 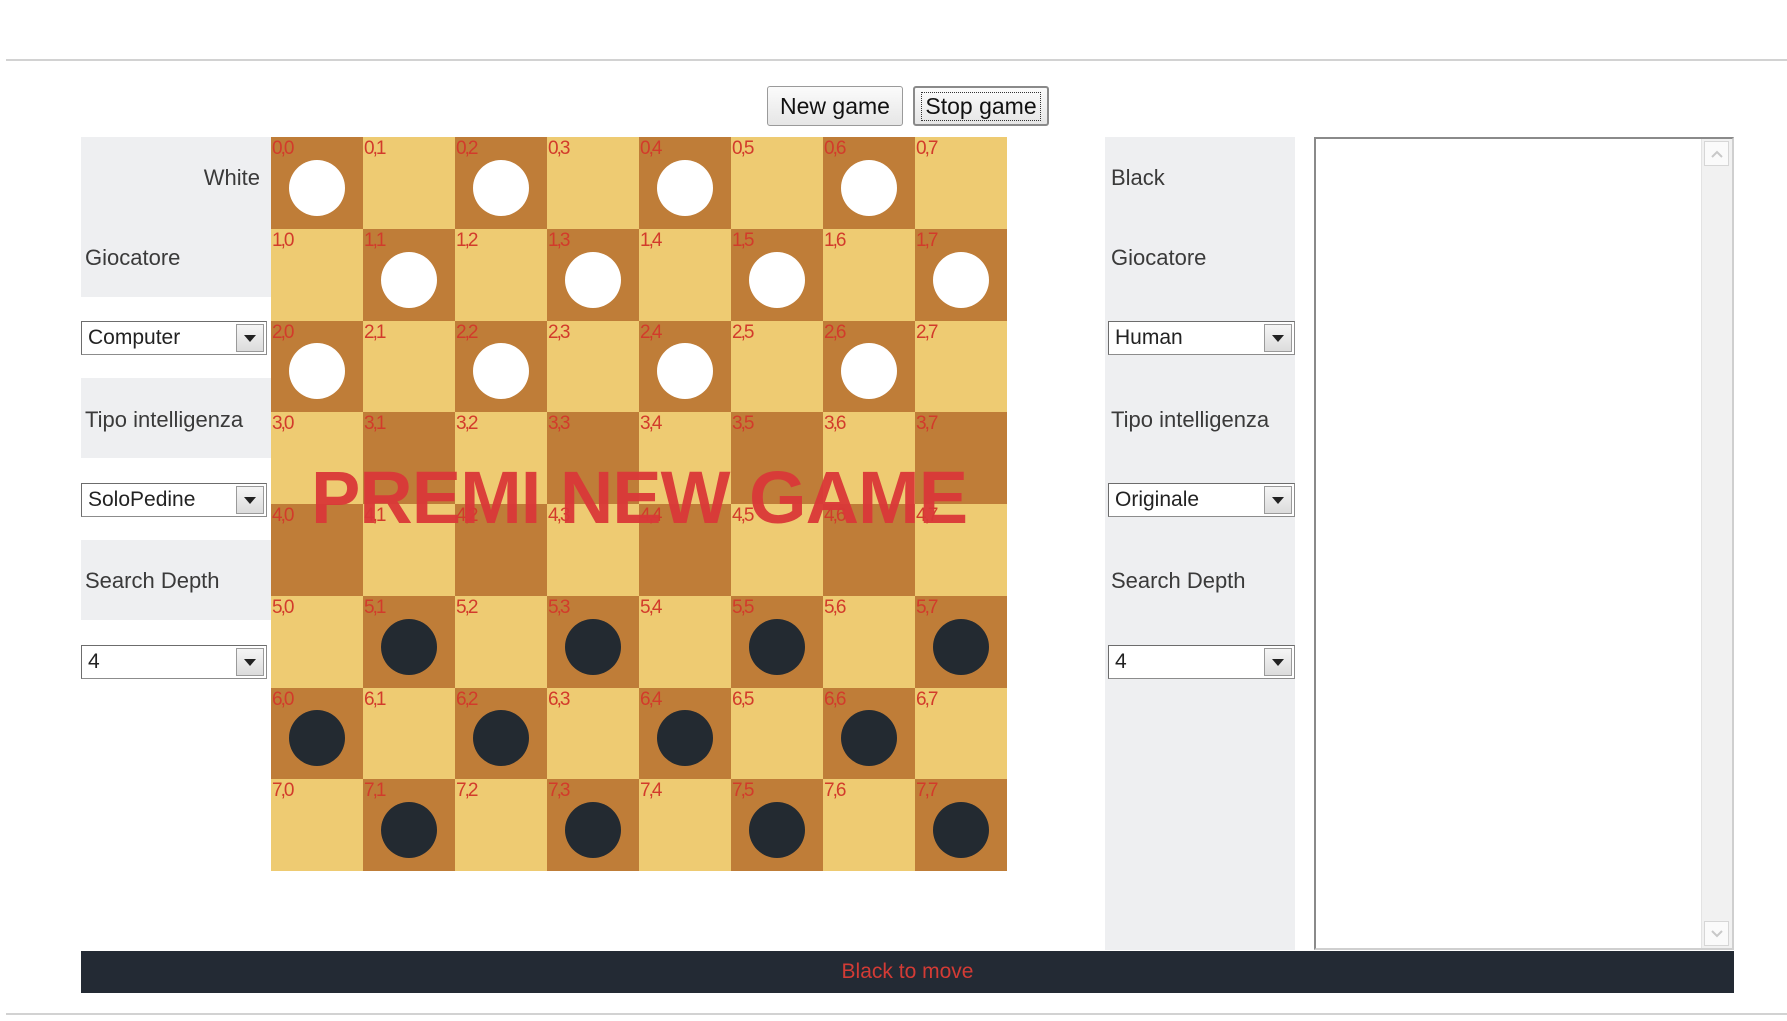 What do you see at coordinates (317, 274) in the screenshot?
I see `board-square: 1,0` at bounding box center [317, 274].